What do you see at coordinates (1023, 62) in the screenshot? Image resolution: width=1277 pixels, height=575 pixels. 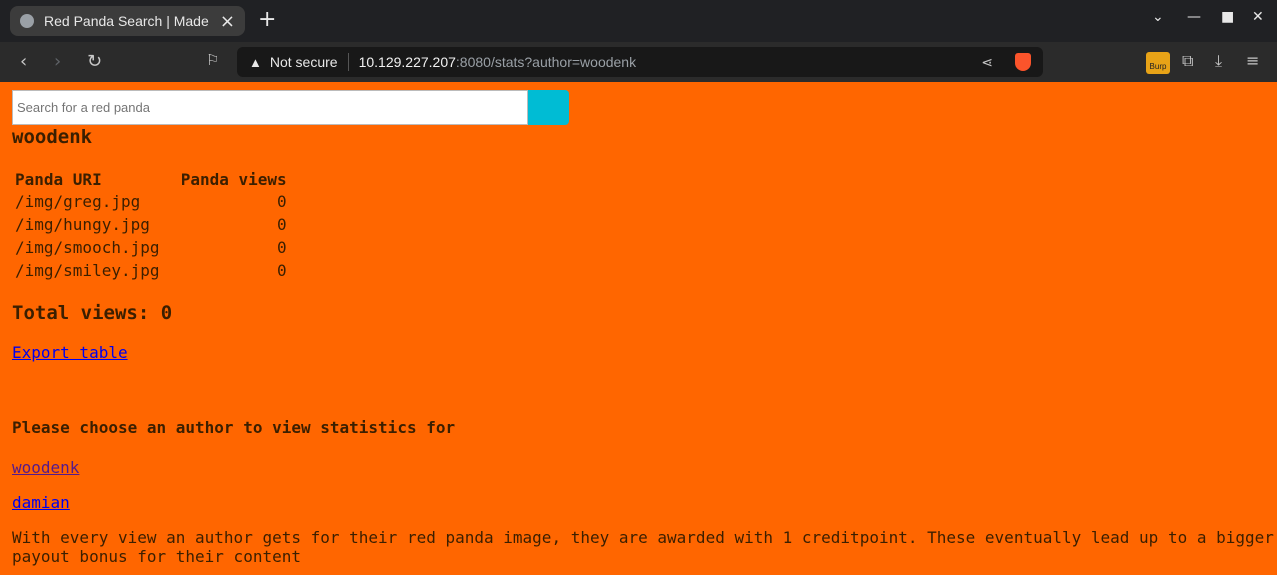 I see `brave-shields-icon` at bounding box center [1023, 62].